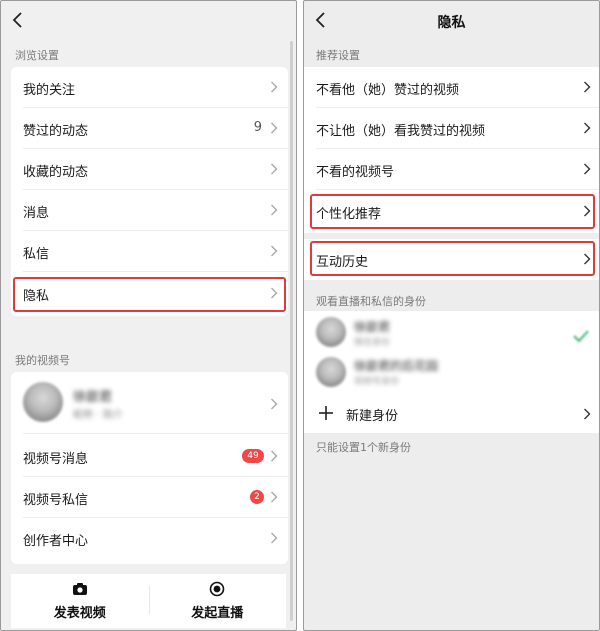 The height and width of the screenshot is (631, 600). Describe the element at coordinates (396, 366) in the screenshot. I see `identity-name: 徐歆君的后花园` at that location.